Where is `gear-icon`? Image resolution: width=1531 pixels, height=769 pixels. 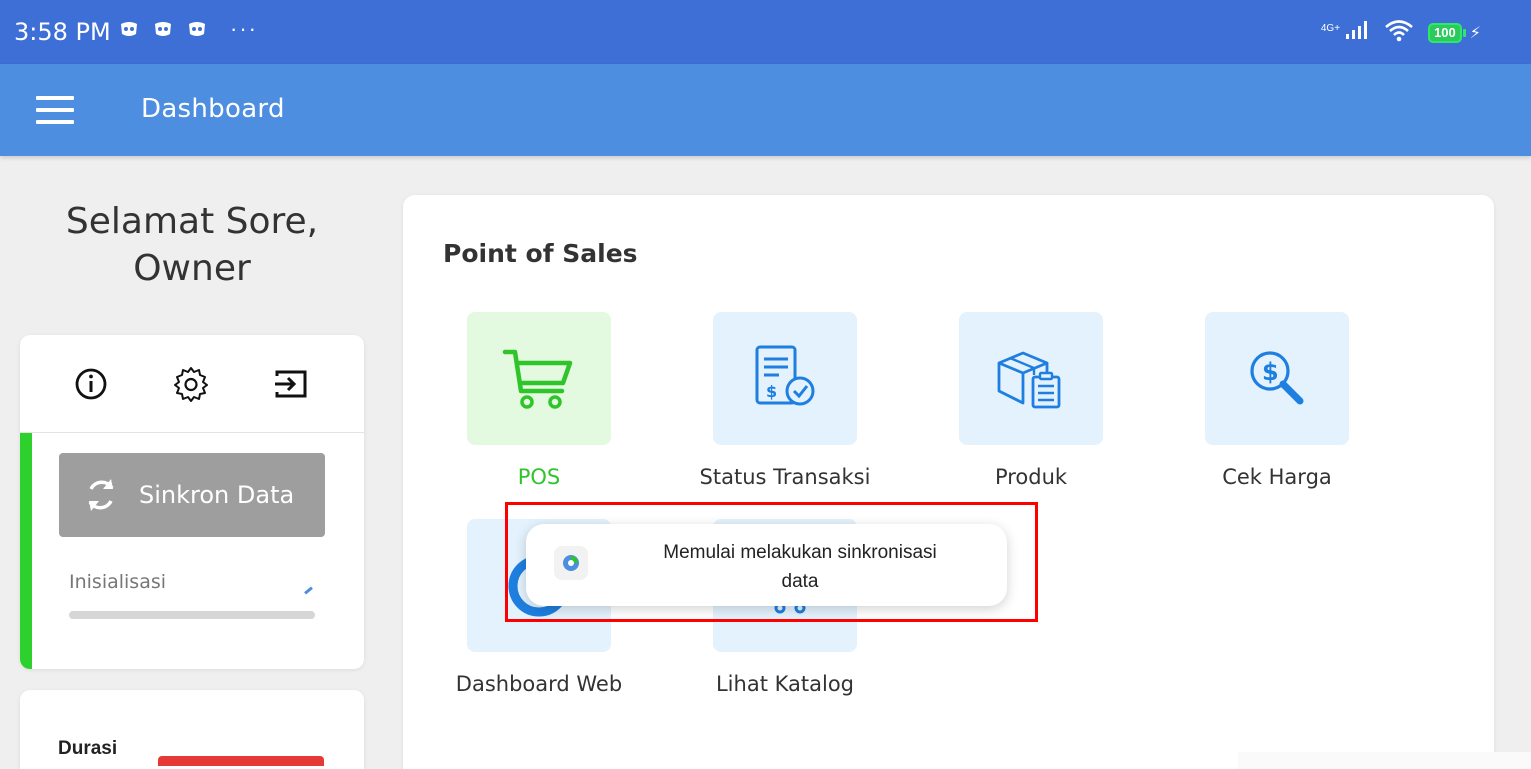
gear-icon is located at coordinates (191, 384).